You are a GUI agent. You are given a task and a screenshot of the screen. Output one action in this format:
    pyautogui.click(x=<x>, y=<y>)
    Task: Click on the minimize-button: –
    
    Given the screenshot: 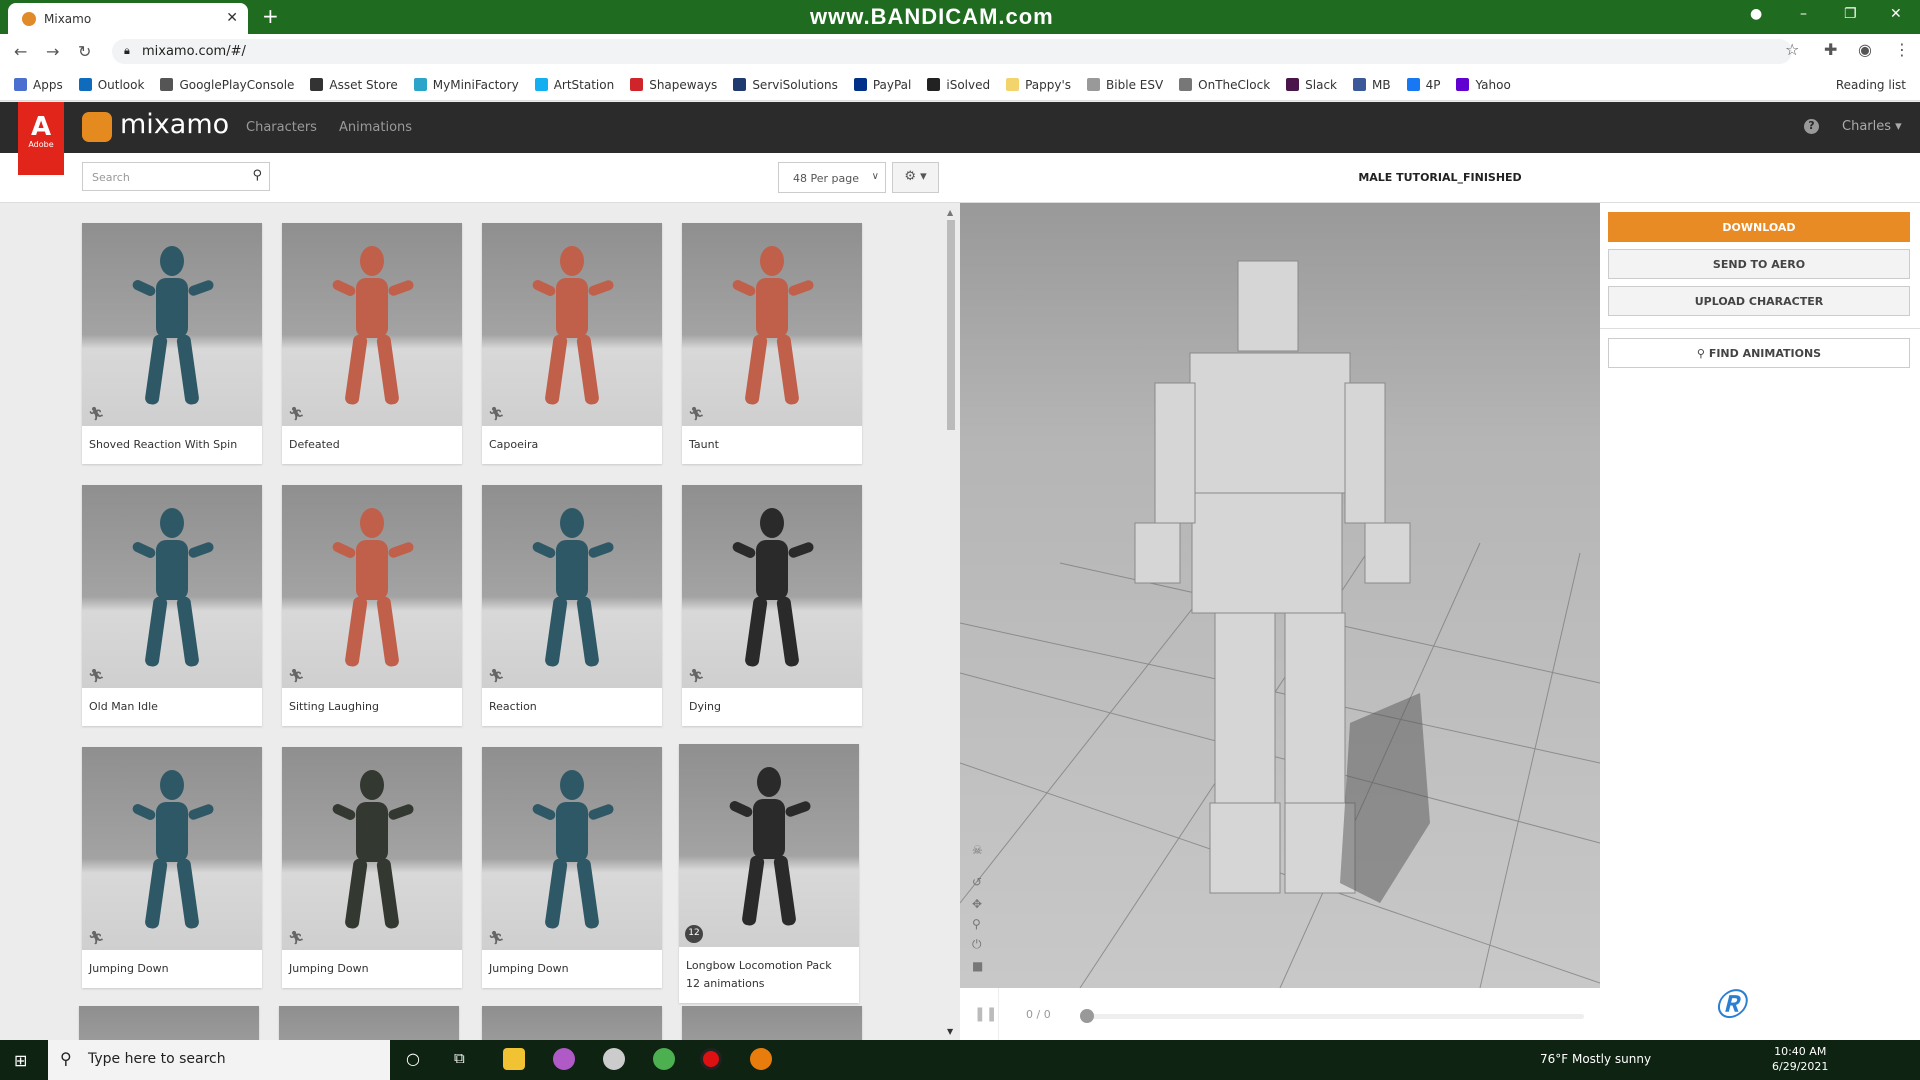 What is the action you would take?
    pyautogui.click(x=1803, y=14)
    